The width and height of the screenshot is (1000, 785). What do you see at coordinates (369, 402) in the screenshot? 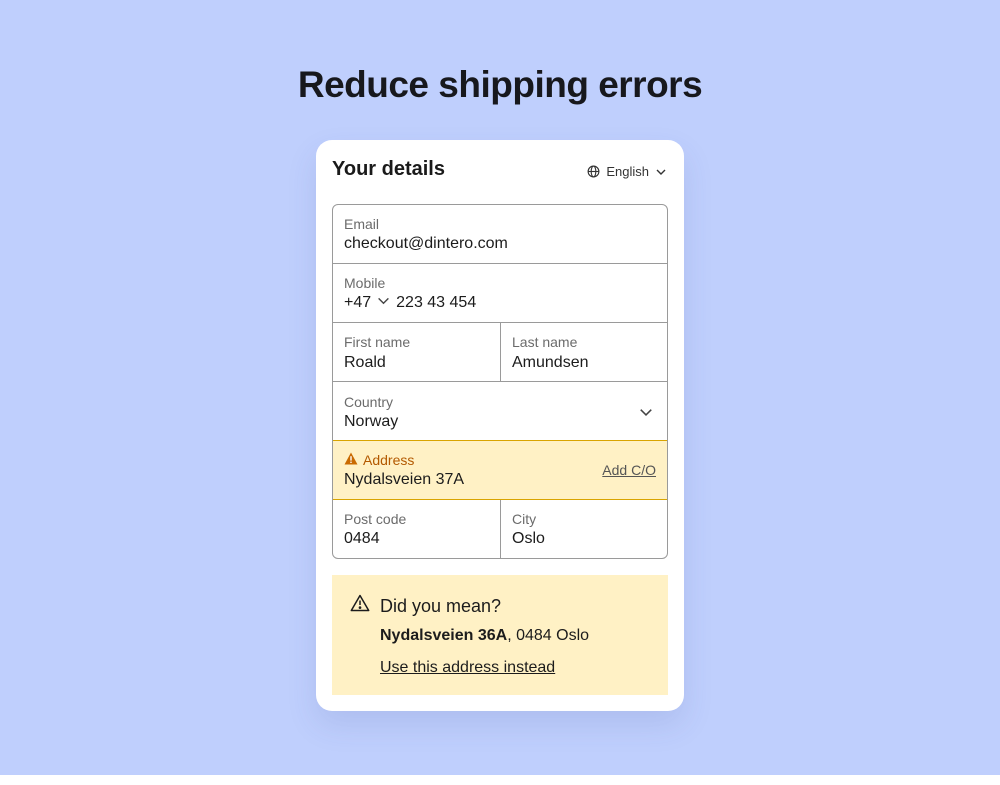
I see `country-label: Country` at bounding box center [369, 402].